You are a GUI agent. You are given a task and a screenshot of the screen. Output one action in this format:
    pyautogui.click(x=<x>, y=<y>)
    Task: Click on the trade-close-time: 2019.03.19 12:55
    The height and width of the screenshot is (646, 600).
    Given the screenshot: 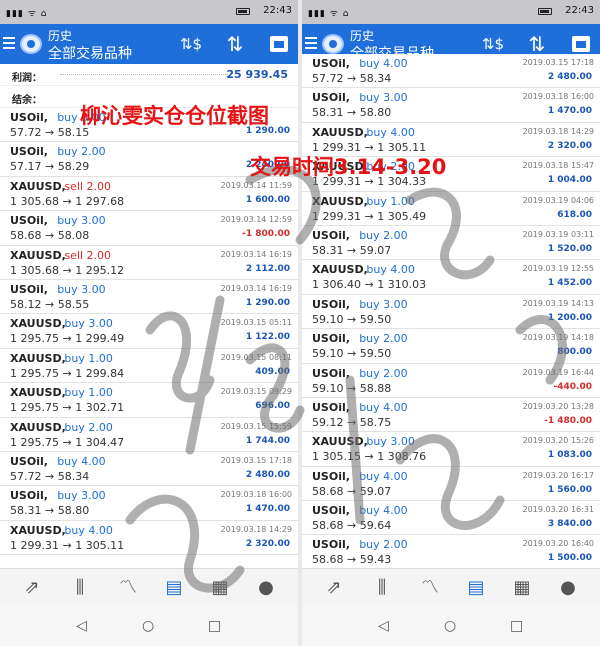 What is the action you would take?
    pyautogui.click(x=558, y=269)
    